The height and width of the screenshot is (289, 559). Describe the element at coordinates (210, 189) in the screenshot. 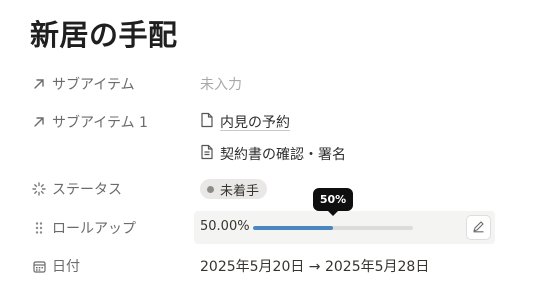

I see `status-dot-icon` at that location.